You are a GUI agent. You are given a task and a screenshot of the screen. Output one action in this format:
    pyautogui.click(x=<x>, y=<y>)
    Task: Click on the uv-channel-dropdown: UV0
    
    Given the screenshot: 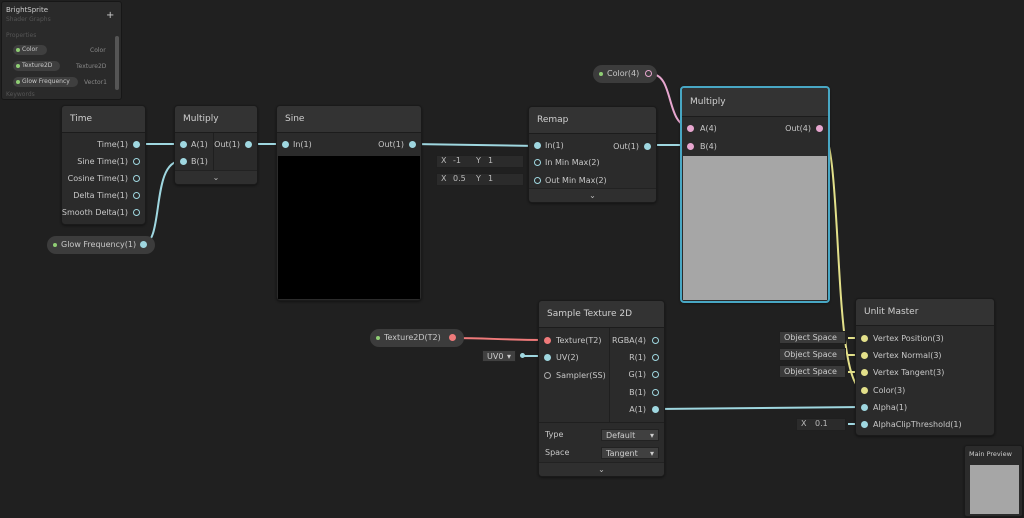 What is the action you would take?
    pyautogui.click(x=499, y=356)
    